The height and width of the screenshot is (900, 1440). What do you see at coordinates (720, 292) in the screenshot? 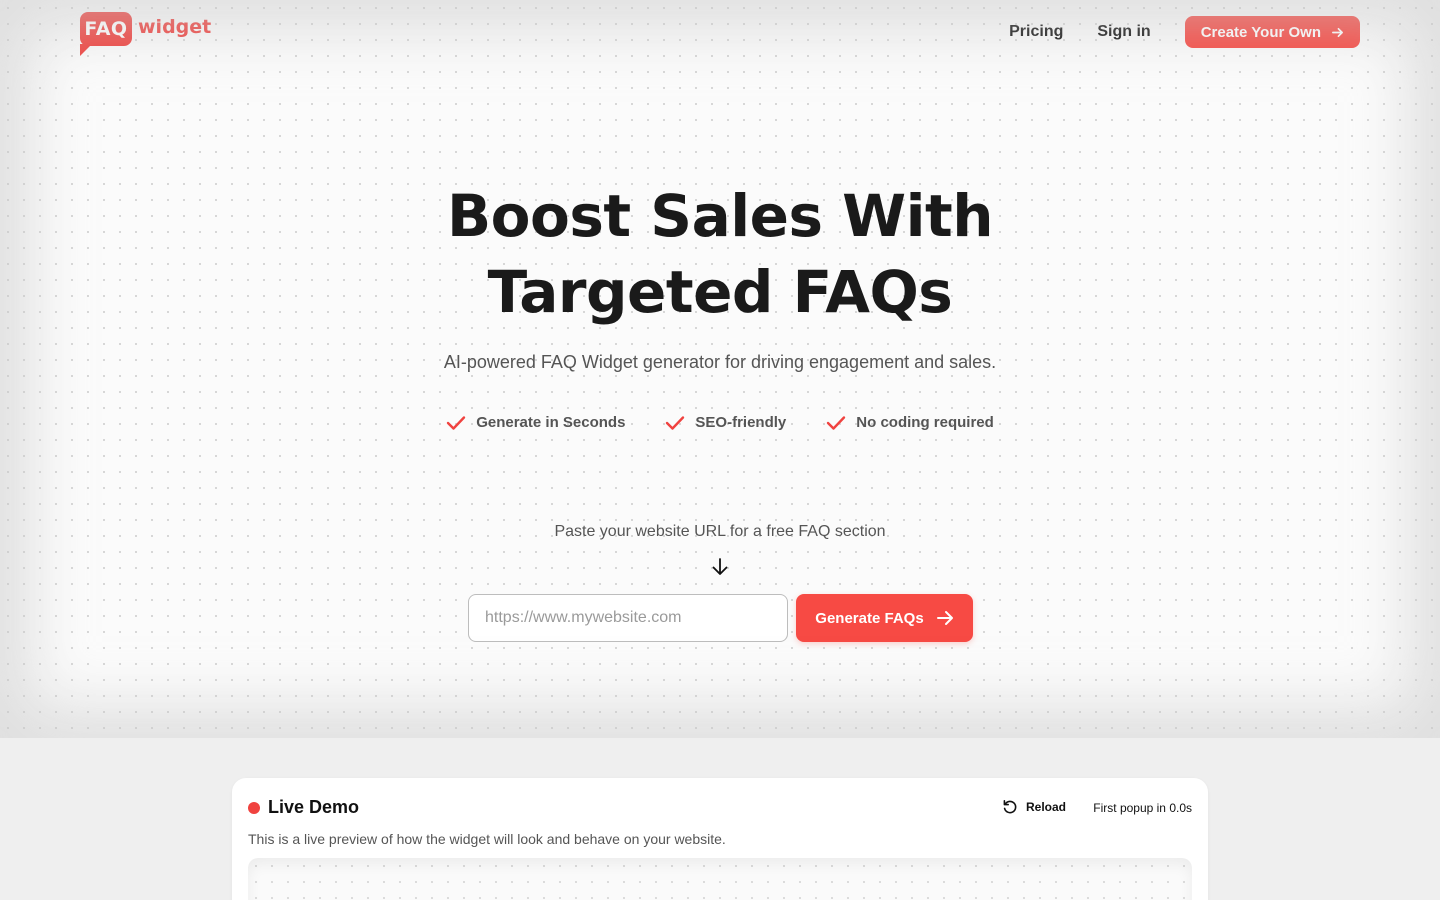
I see `hero-headline-line-2: Targeted FAQs` at bounding box center [720, 292].